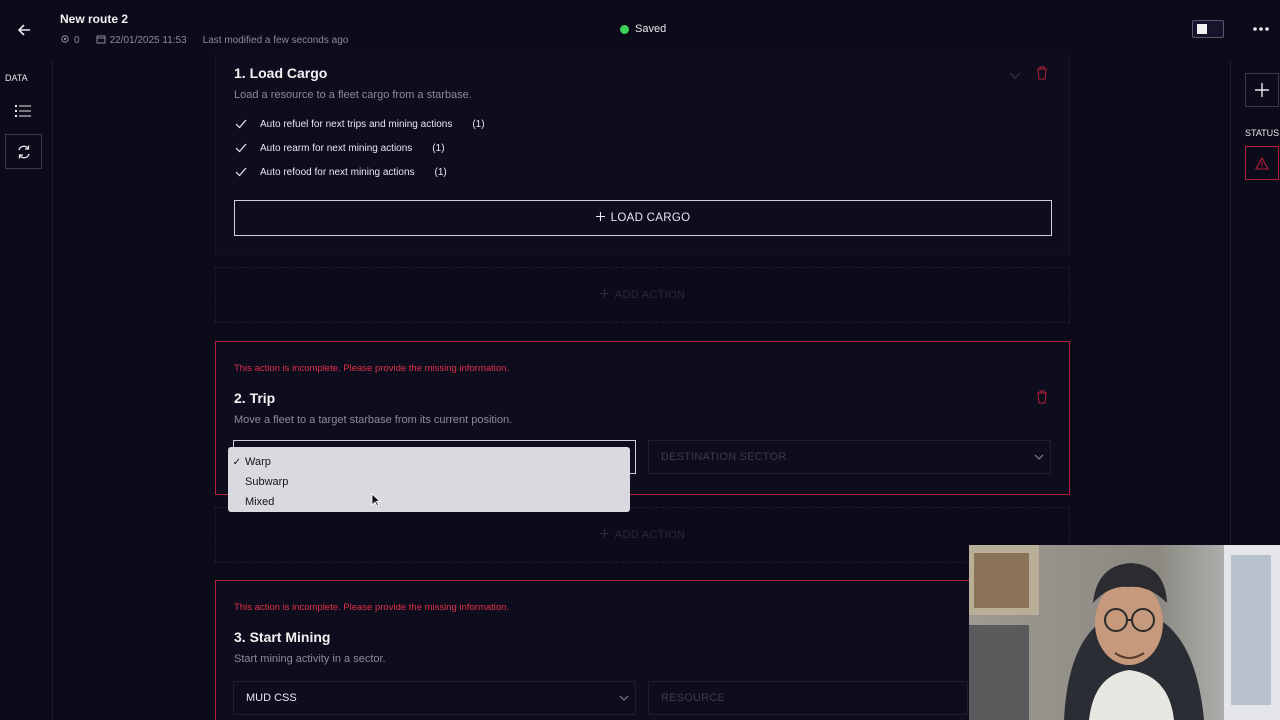 The image size is (1280, 720). I want to click on dropdown-option-subwarp: Subwarp, so click(429, 482).